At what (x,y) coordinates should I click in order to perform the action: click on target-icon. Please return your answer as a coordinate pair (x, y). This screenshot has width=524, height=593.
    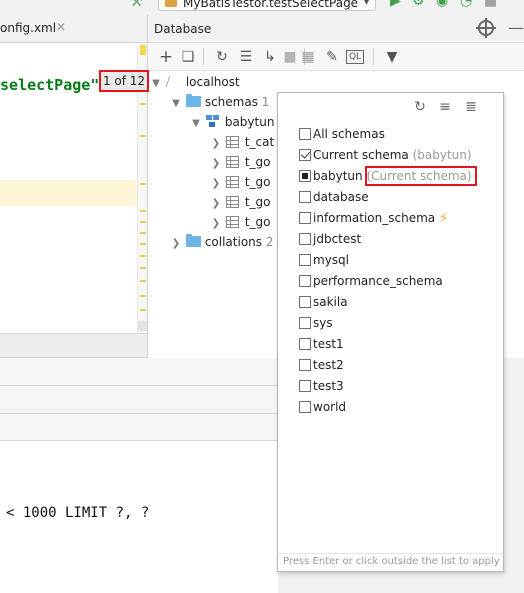
    Looking at the image, I should click on (486, 28).